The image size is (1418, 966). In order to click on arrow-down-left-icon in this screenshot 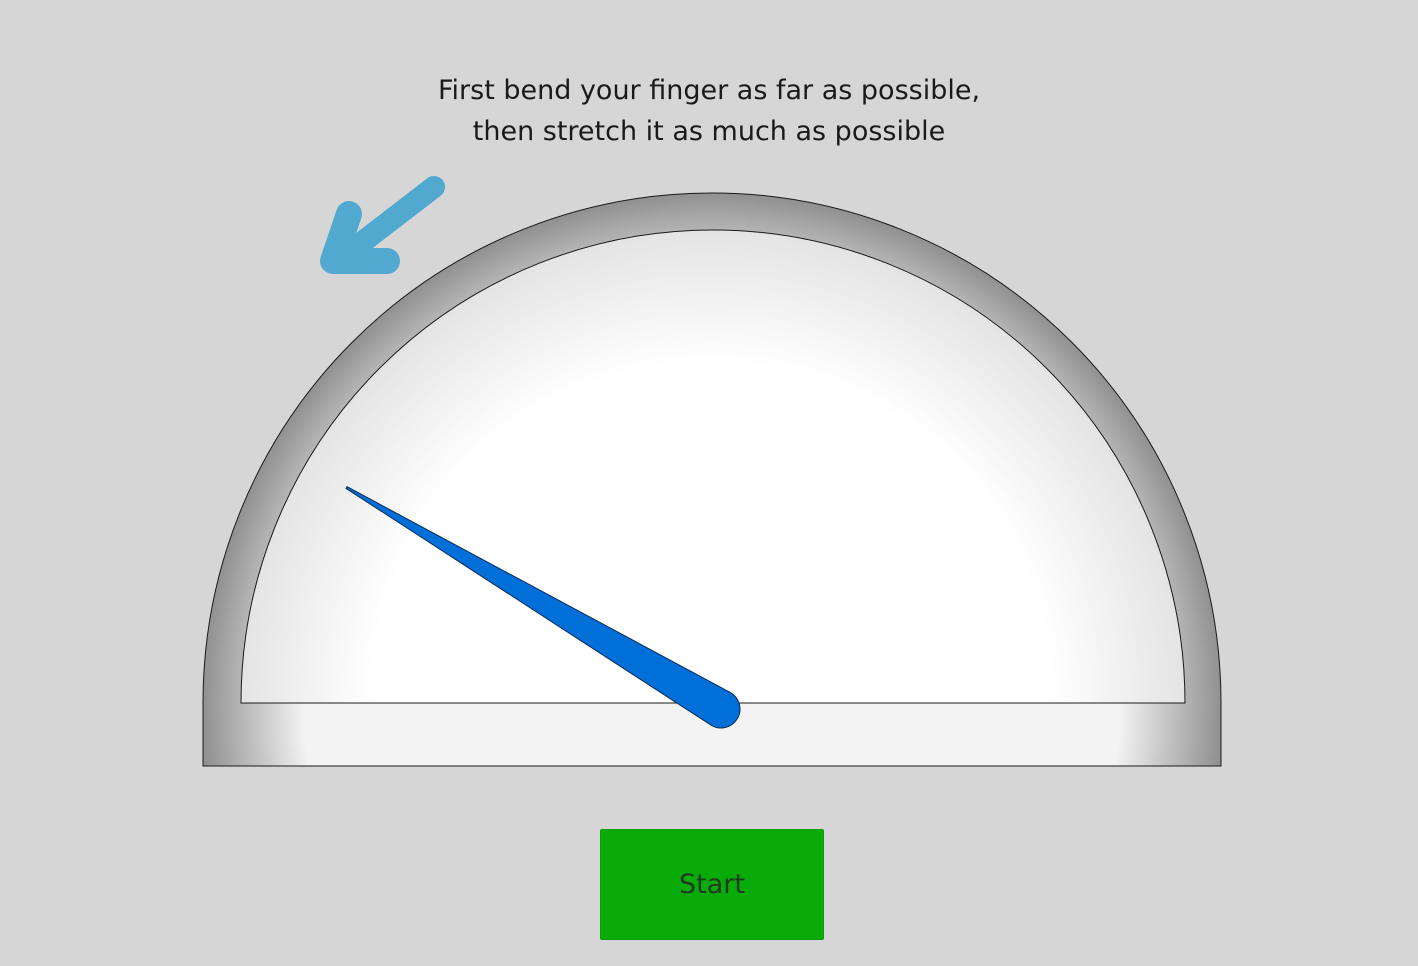, I will do `click(382, 225)`.